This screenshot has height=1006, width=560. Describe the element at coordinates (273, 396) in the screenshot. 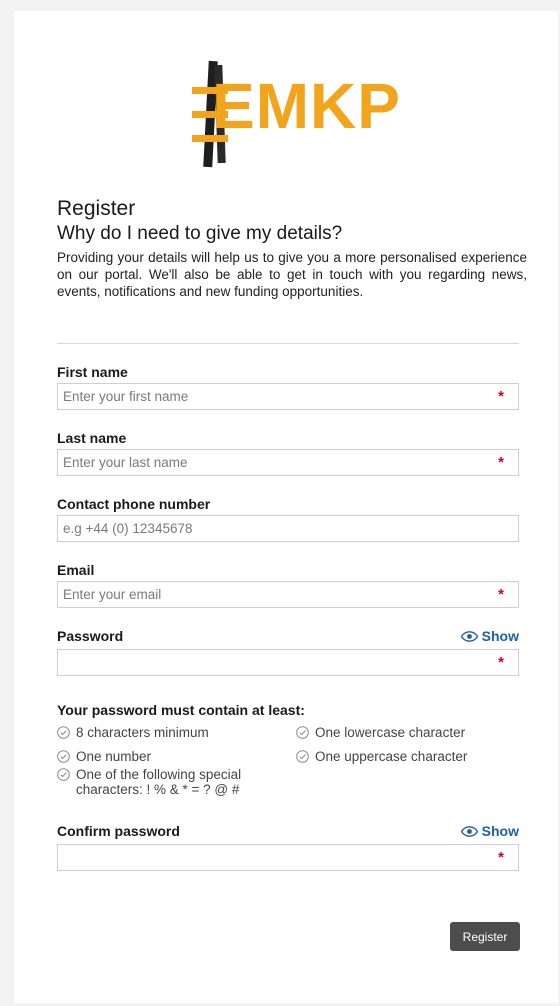

I see `first-name-input` at that location.